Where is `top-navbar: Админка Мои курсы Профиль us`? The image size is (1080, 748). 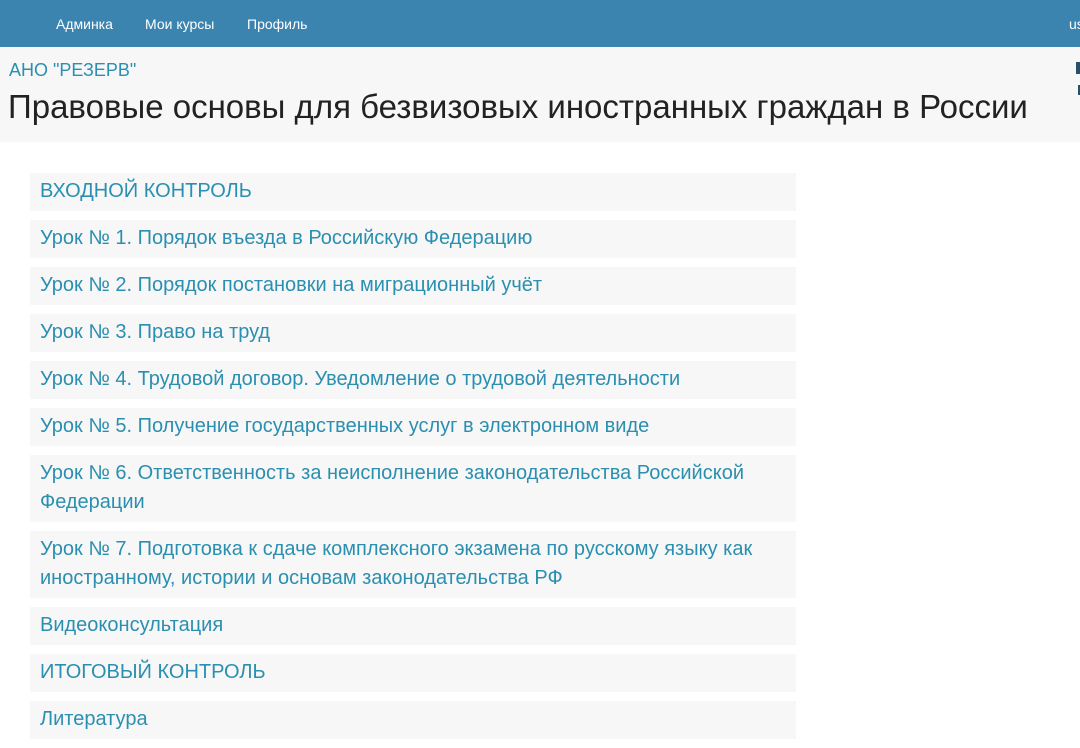 top-navbar: Админка Мои курсы Профиль us is located at coordinates (540, 23).